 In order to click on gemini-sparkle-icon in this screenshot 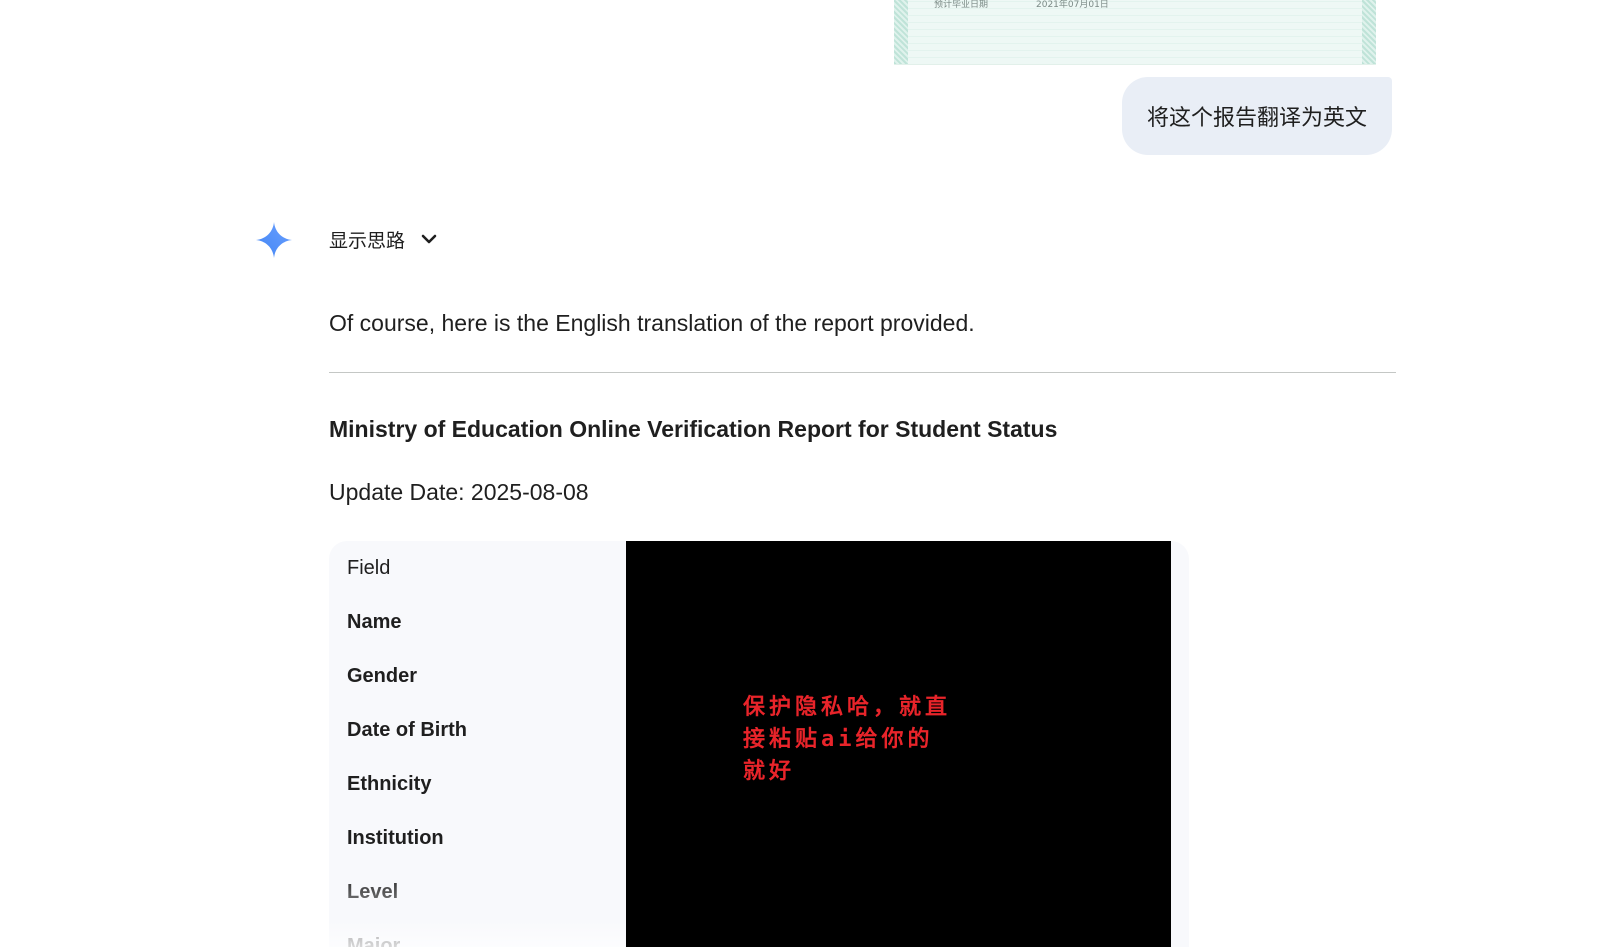, I will do `click(274, 240)`.